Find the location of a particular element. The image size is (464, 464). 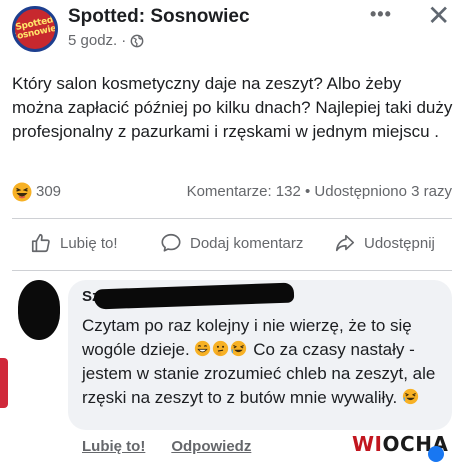

avatar-logo-text: Spotted Sosnowiec is located at coordinates (35, 29).